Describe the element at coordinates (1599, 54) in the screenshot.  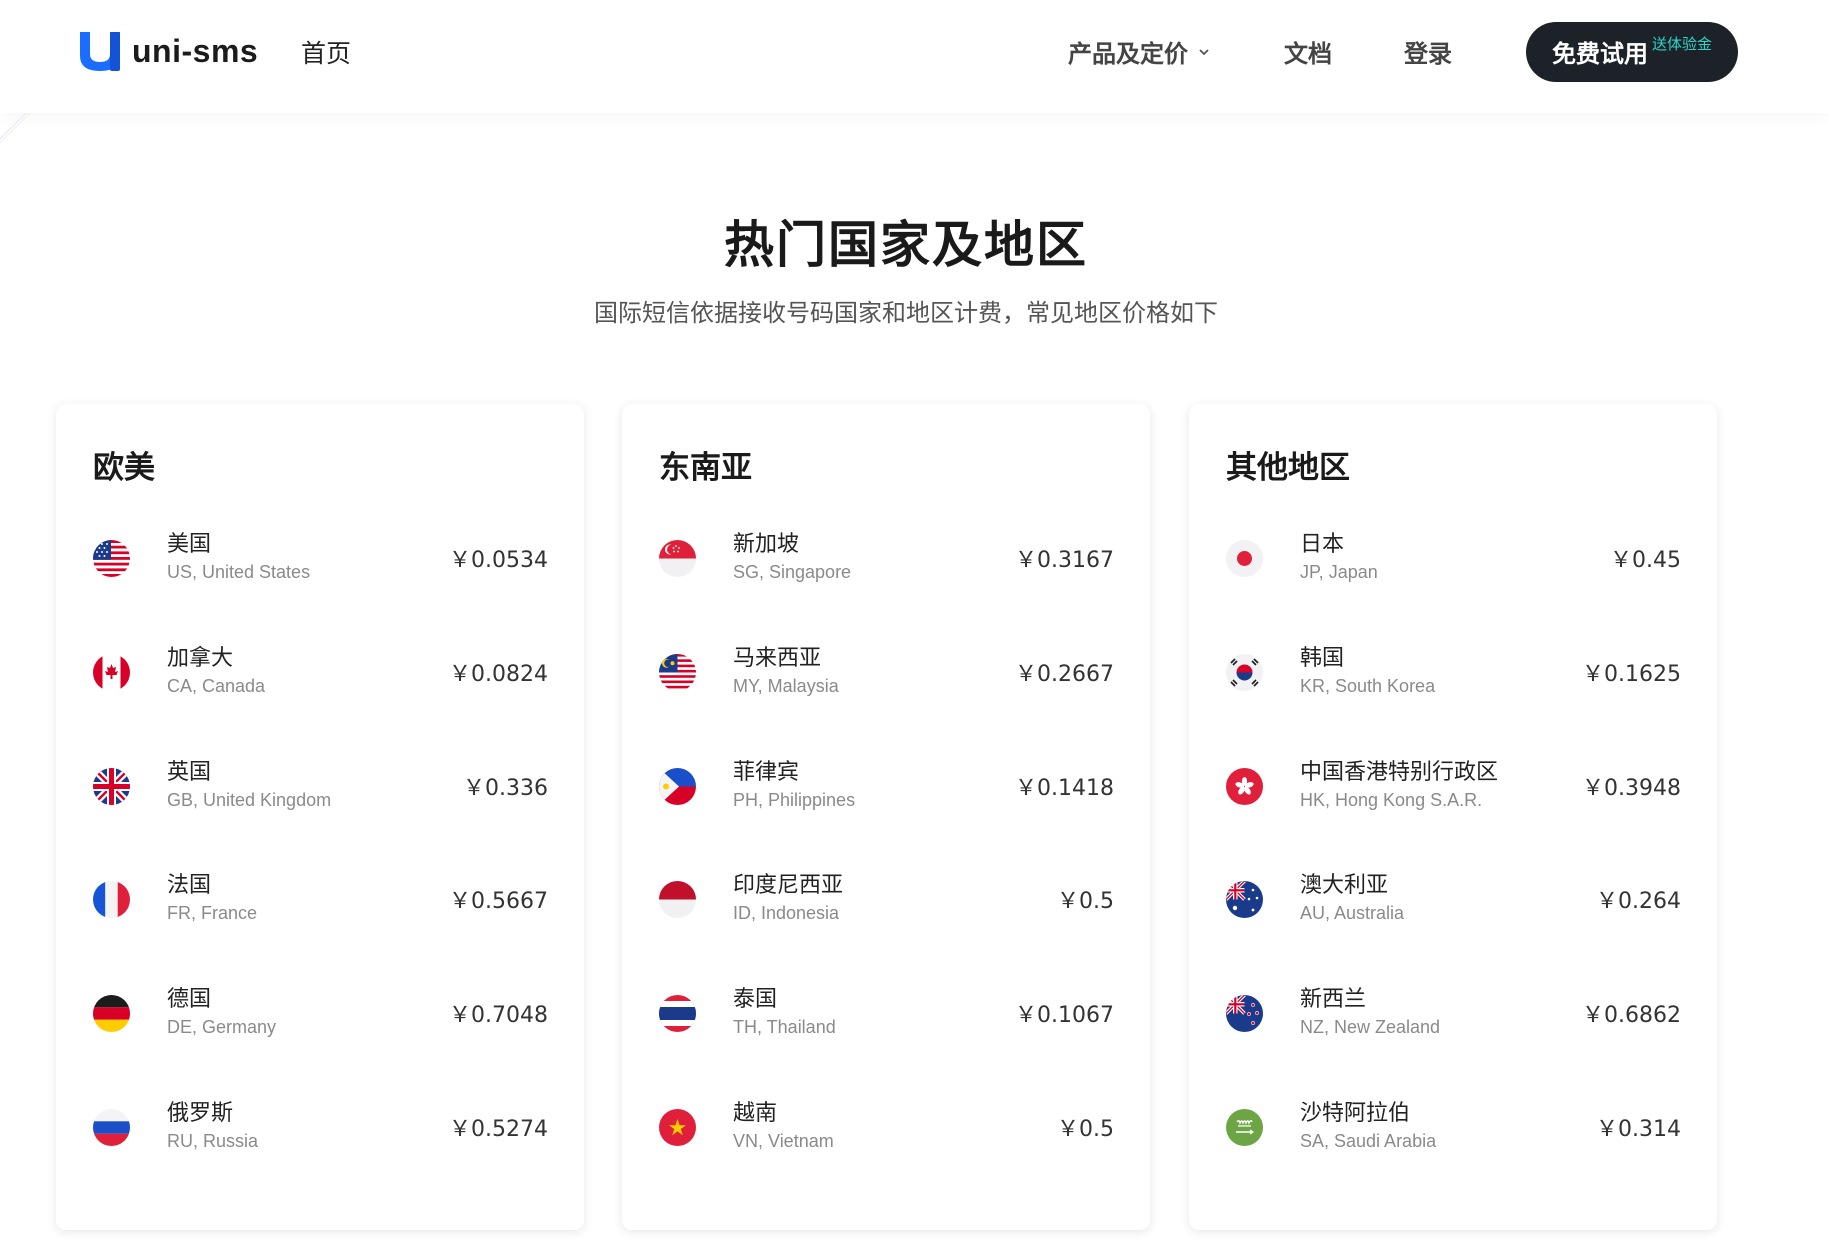
I see `free-trial-label: 免费试用` at that location.